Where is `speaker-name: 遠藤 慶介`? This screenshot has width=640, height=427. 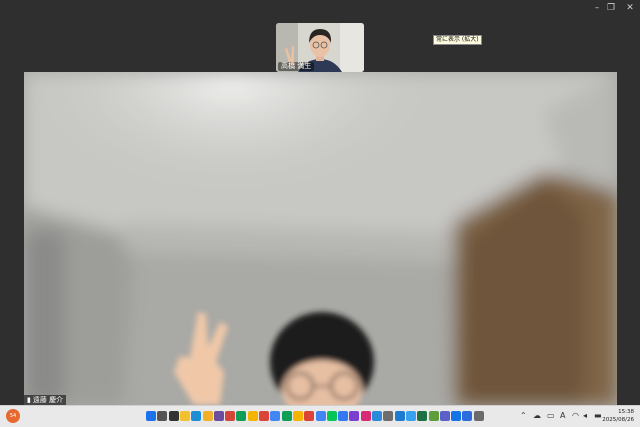 speaker-name: 遠藤 慶介 is located at coordinates (48, 400).